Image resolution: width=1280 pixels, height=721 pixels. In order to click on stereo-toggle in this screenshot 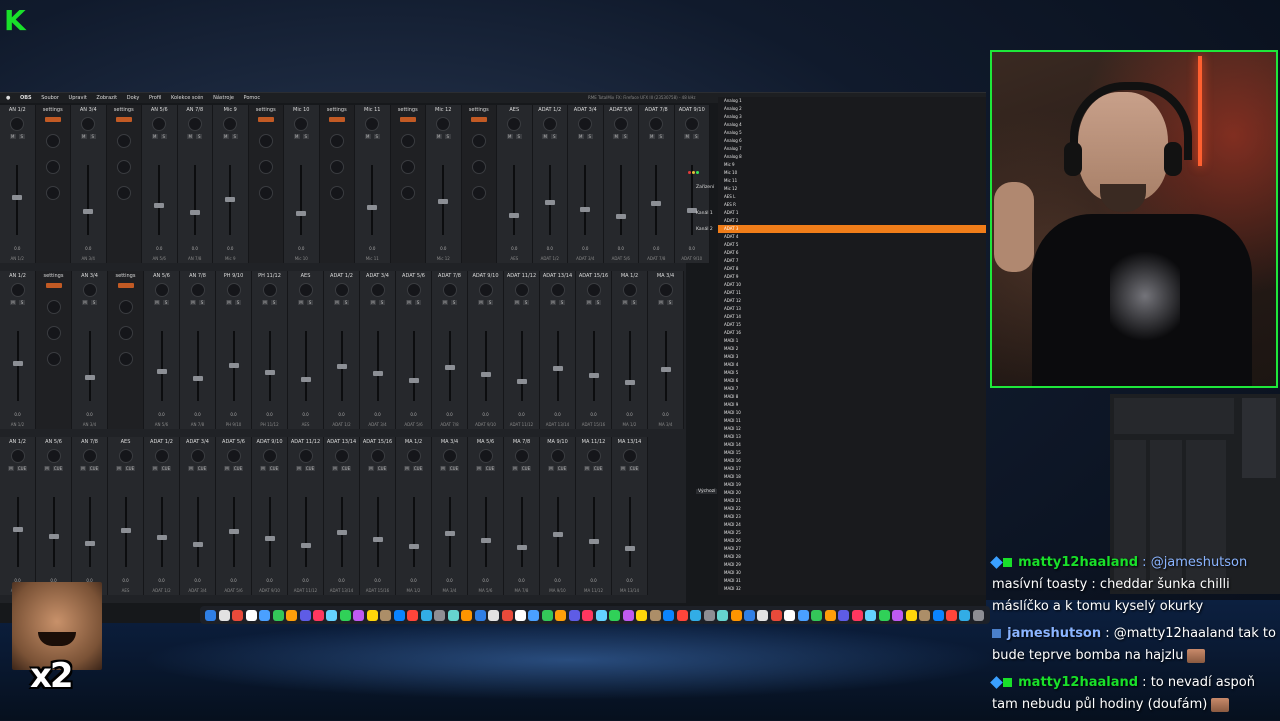, I will do `click(407, 119)`.